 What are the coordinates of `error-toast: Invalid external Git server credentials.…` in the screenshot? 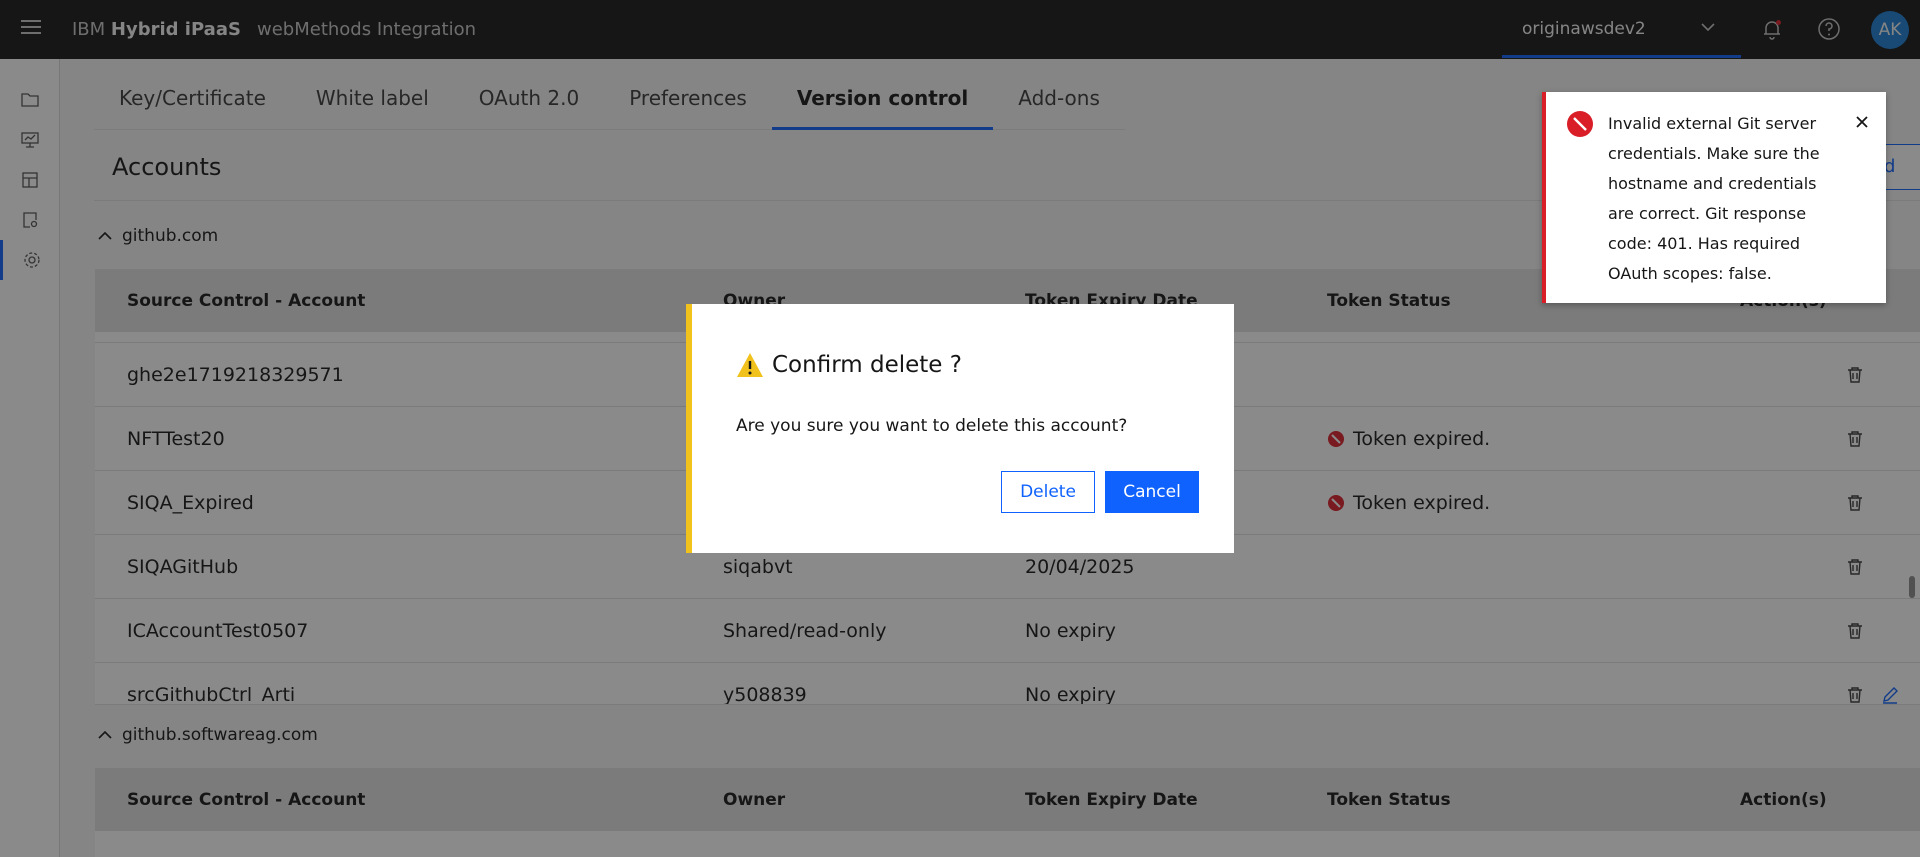 It's located at (1714, 197).